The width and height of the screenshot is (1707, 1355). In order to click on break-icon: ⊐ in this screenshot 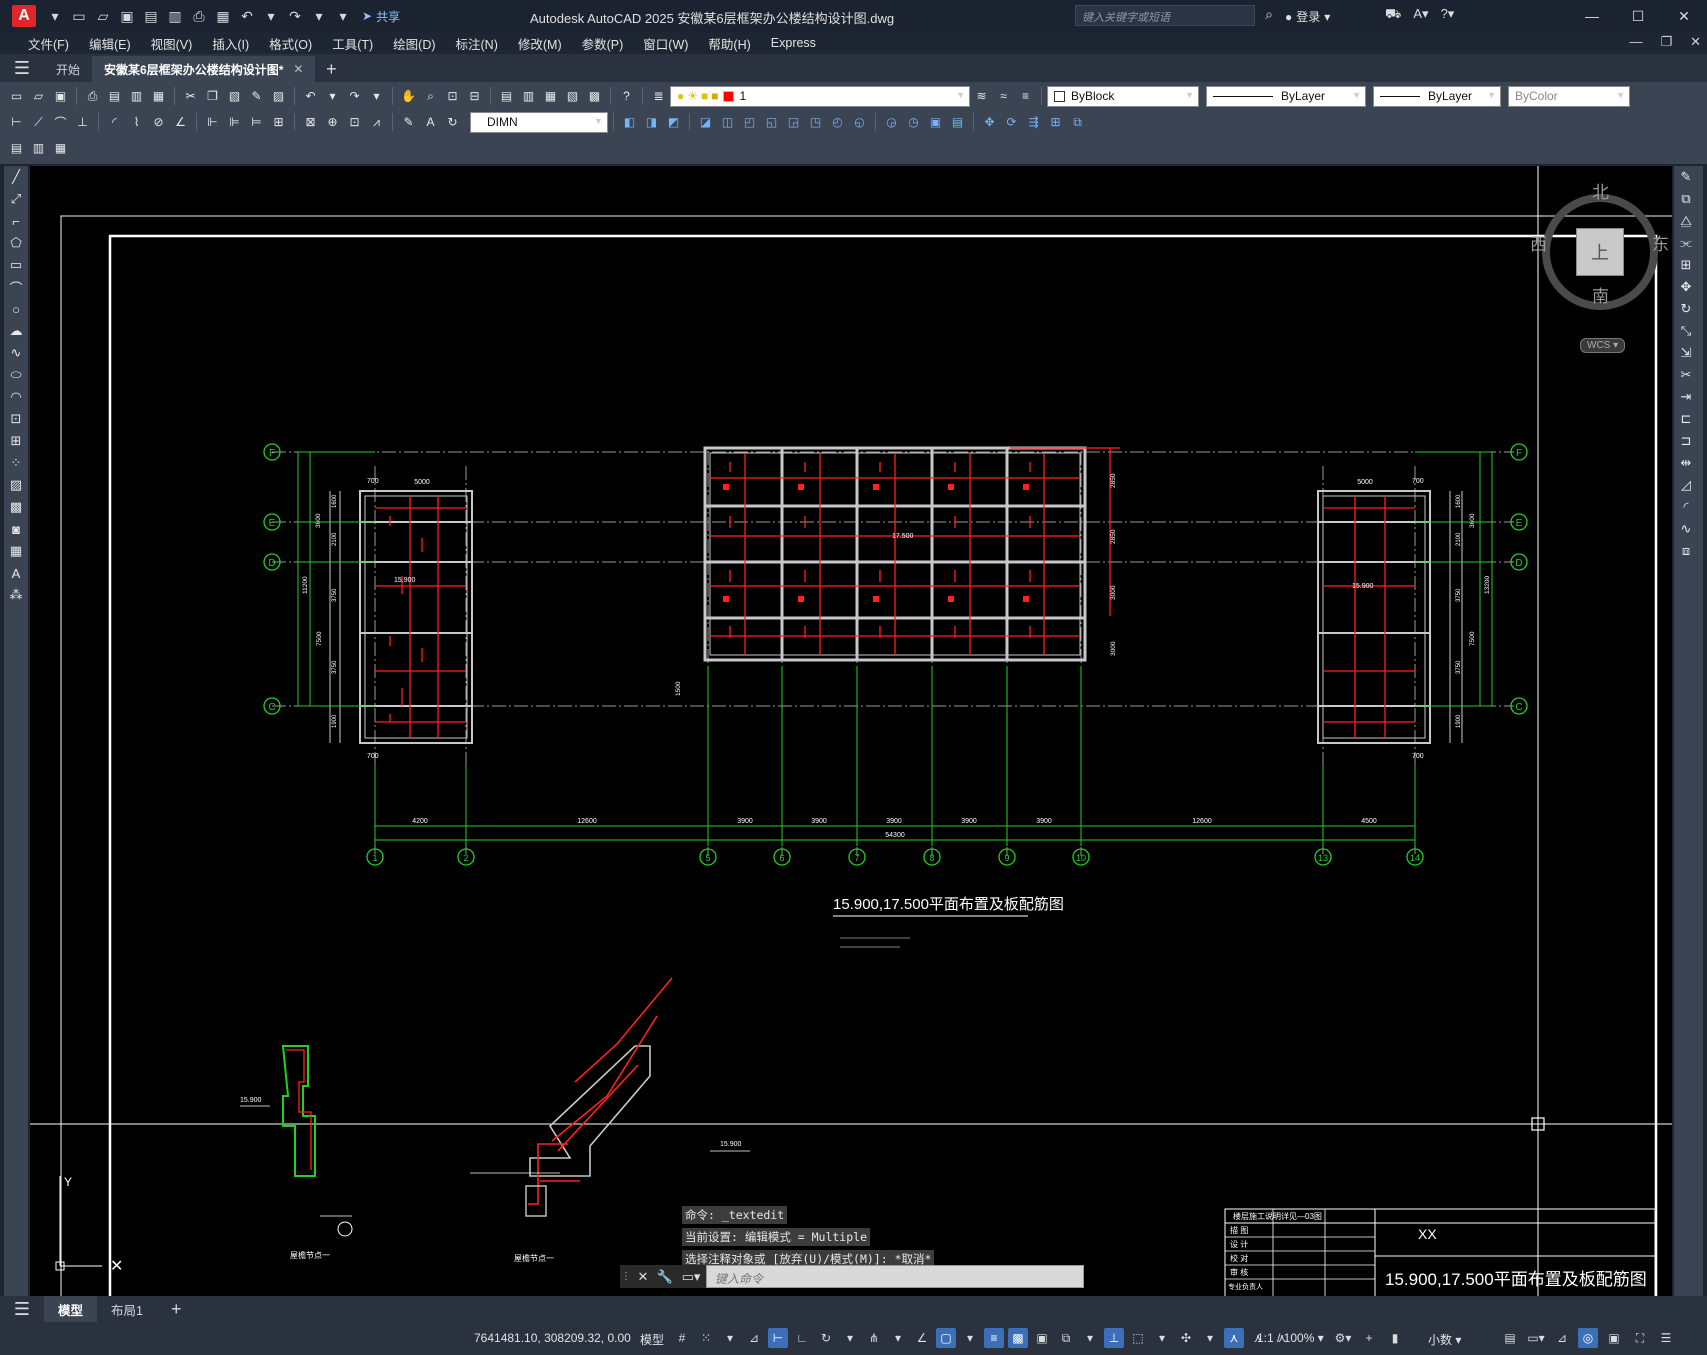, I will do `click(1686, 441)`.